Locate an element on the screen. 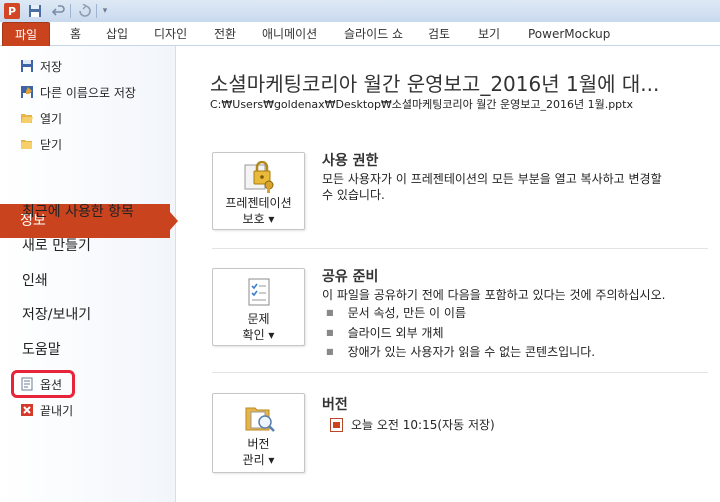 This screenshot has width=720, height=502. manage-versions-label-2: 관리 ▾ is located at coordinates (258, 460).